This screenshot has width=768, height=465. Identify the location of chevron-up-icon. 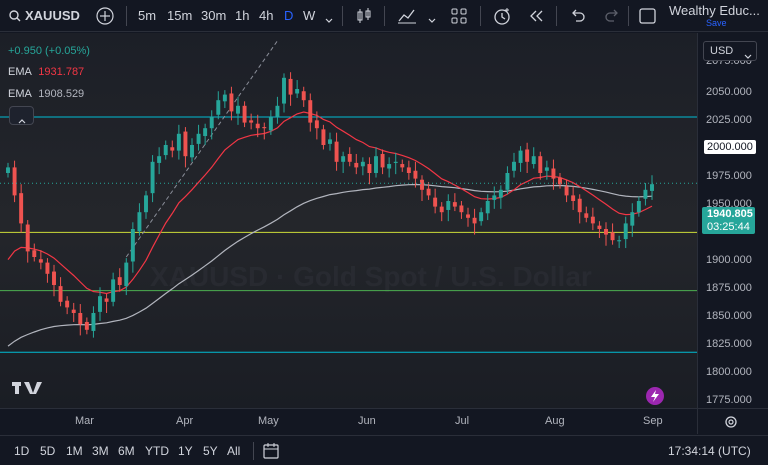
(22, 118).